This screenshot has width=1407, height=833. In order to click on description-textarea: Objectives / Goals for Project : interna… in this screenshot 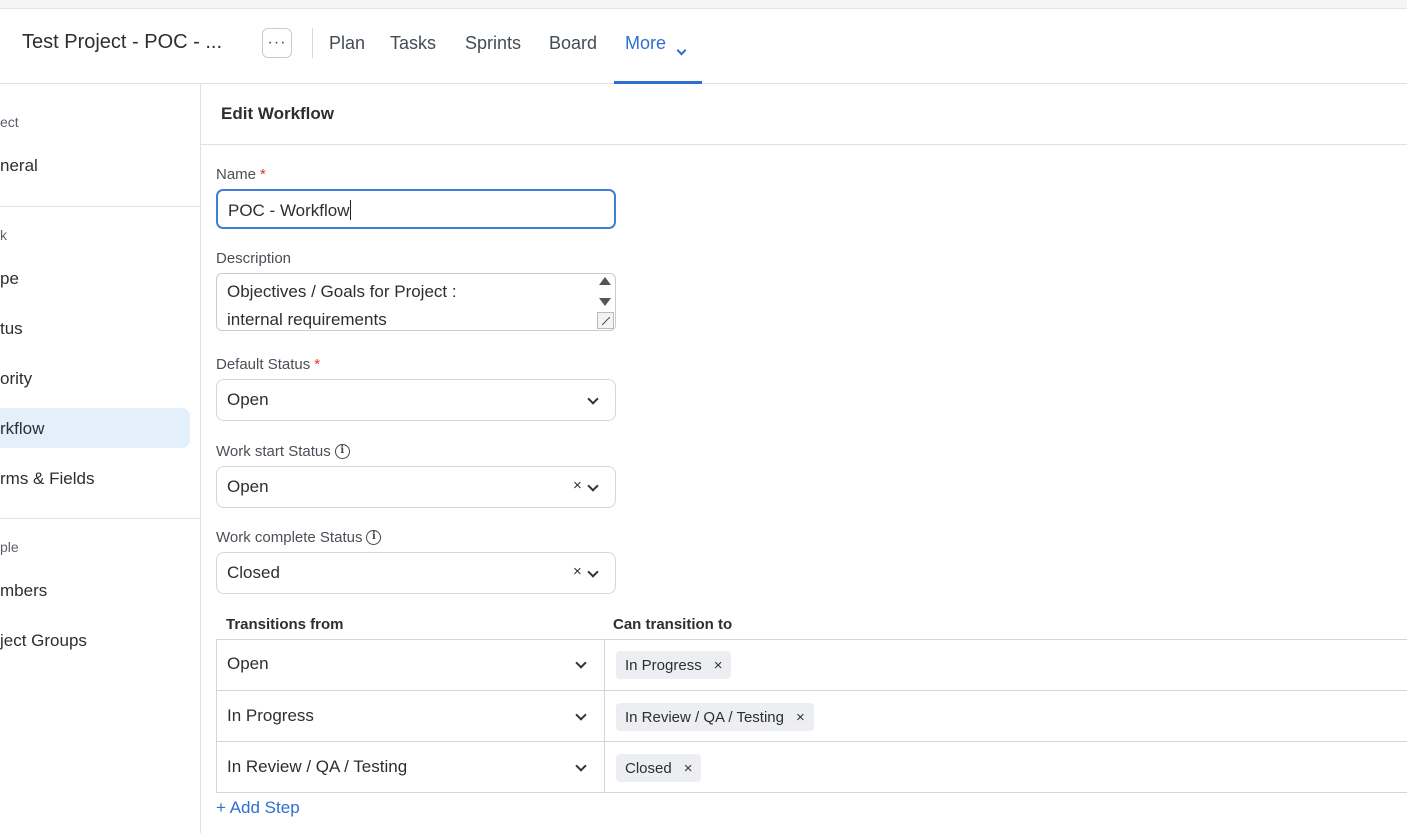, I will do `click(416, 302)`.